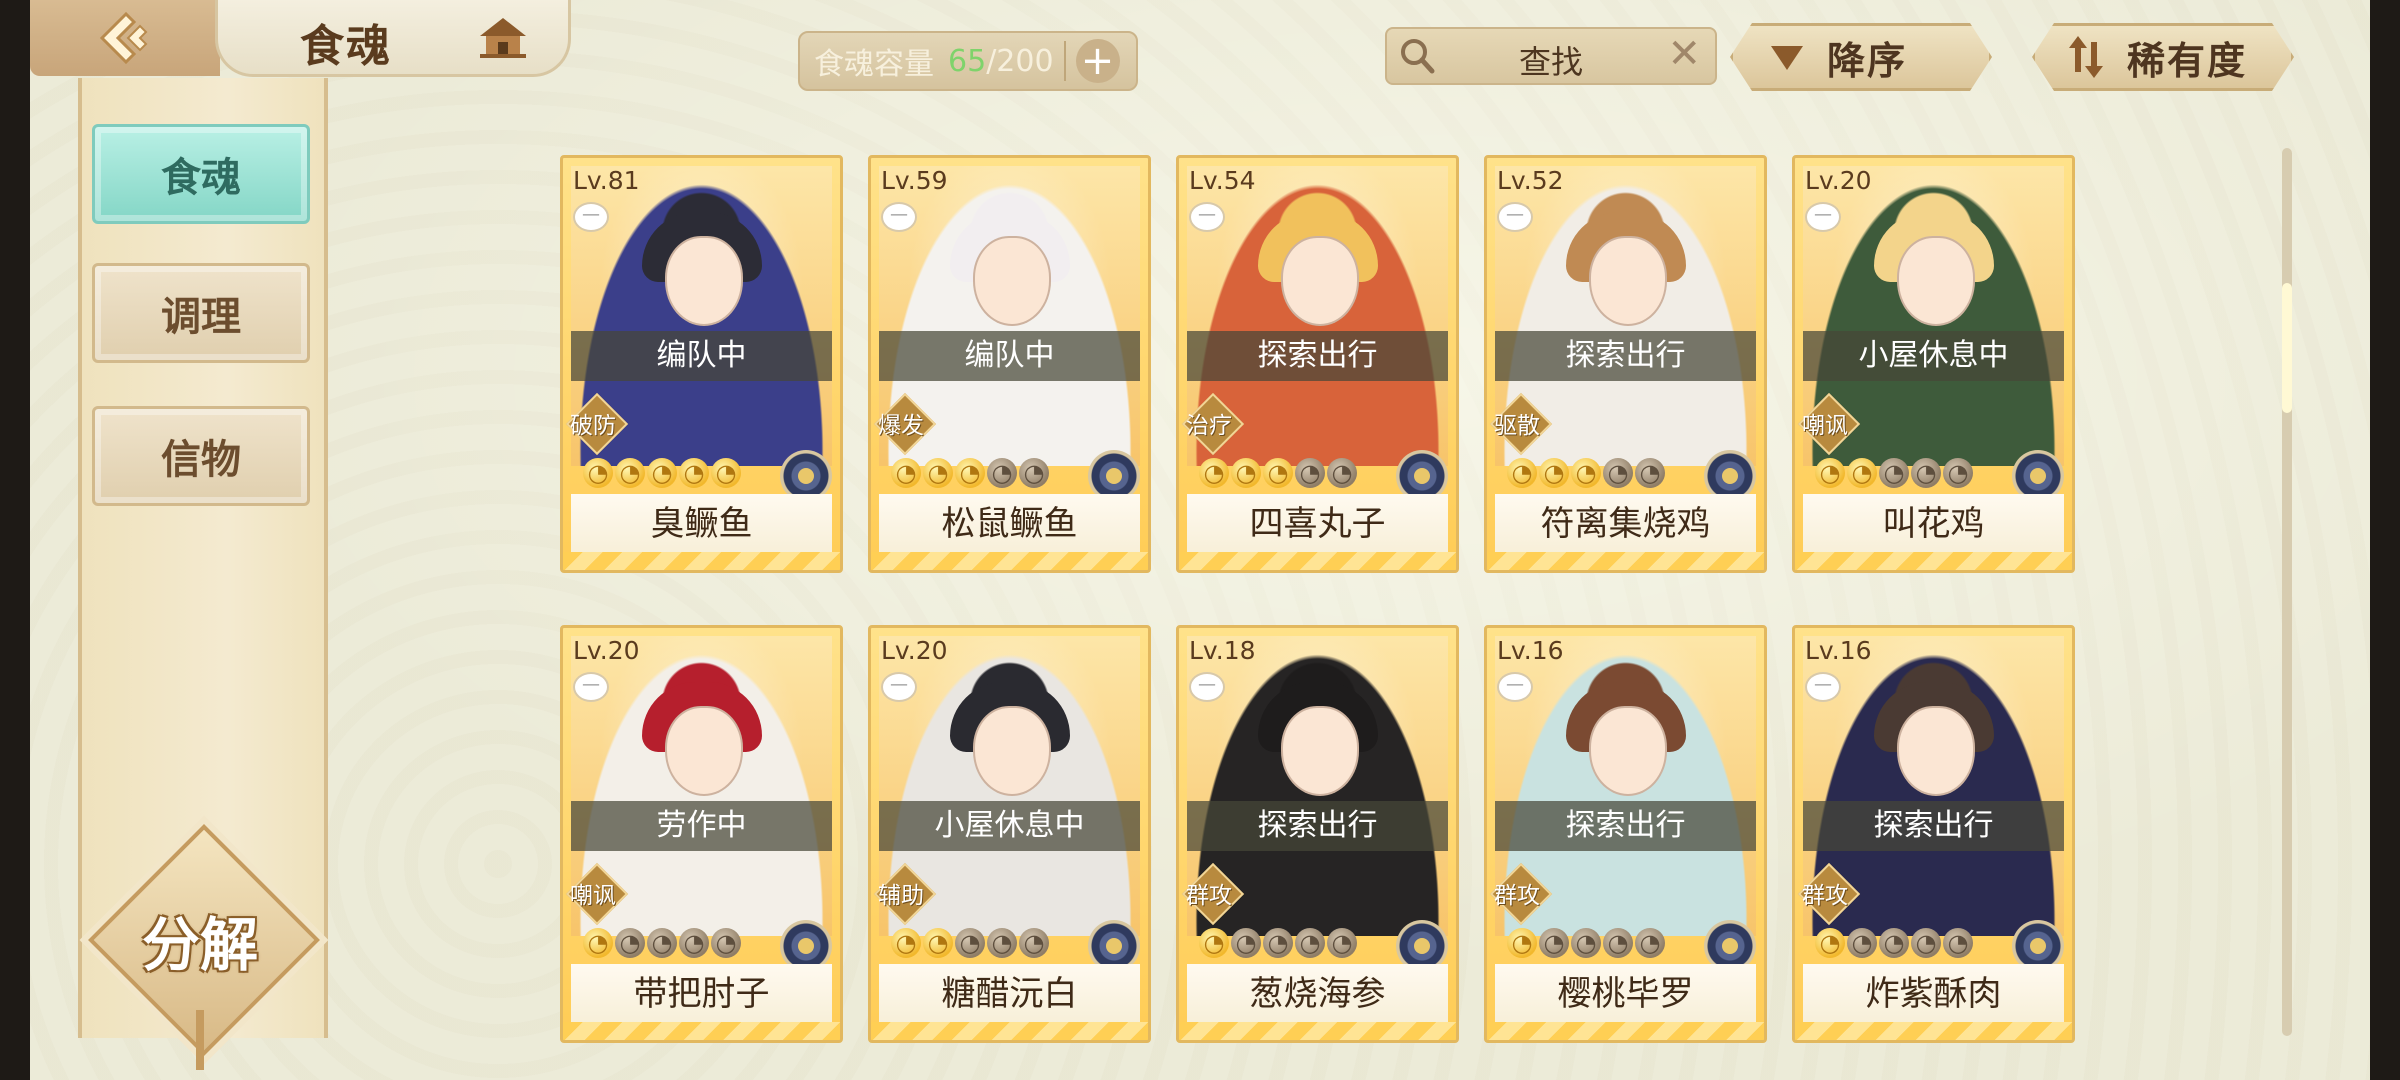  I want to click on food-soul-card: Lv.52— 探索出行 驱散 ◔ ◔ ◔ ◔ ◔ 符离集烧鸡, so click(1625, 364).